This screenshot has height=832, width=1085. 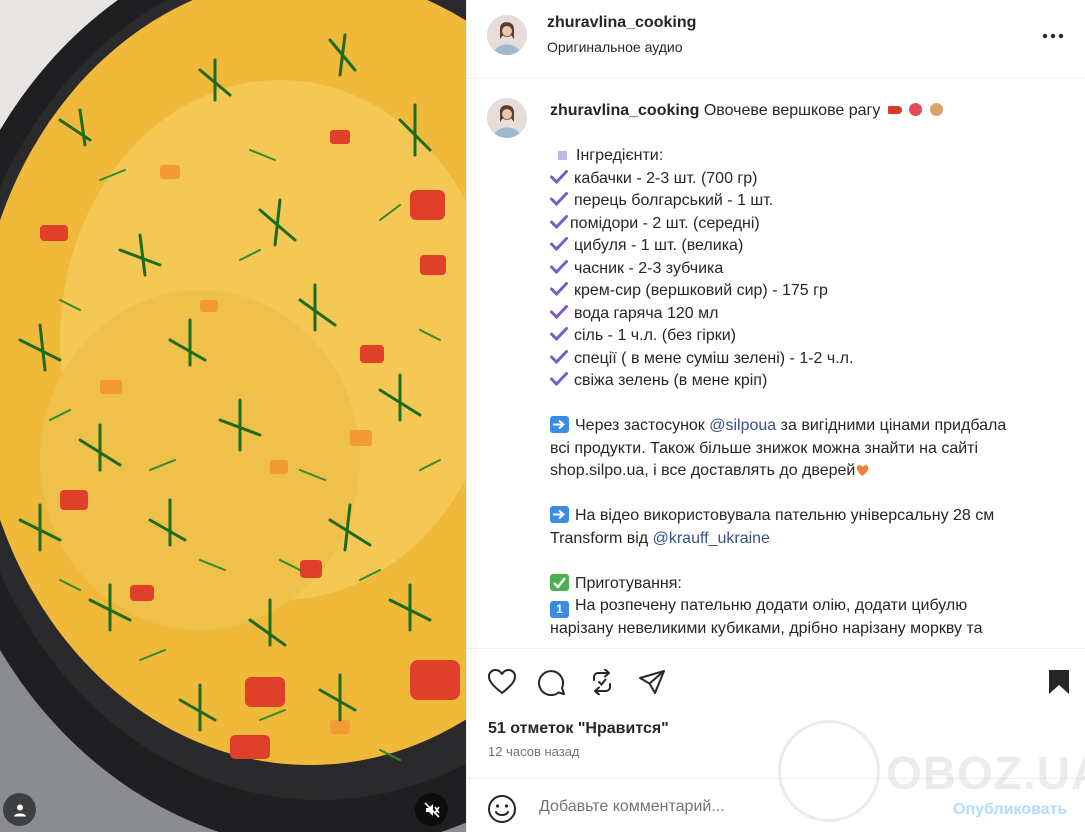 I want to click on likes-count: 51 отметок "Нравится", so click(x=578, y=729).